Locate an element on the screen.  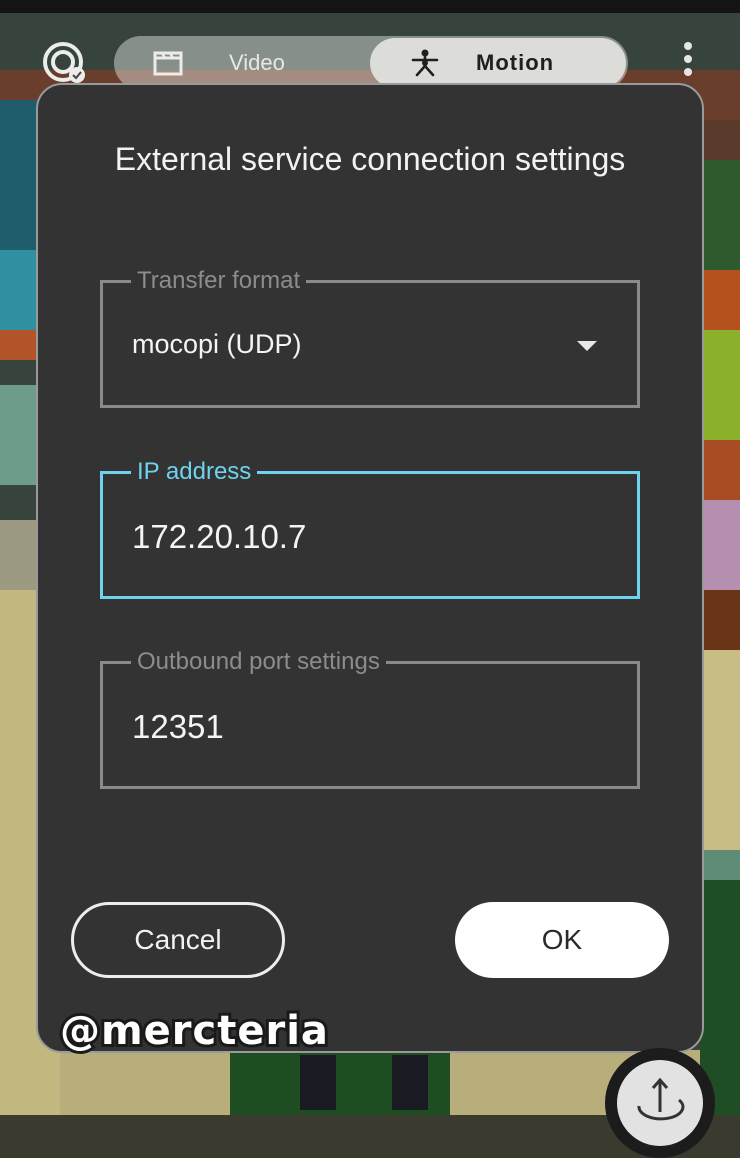
tab-video: Video is located at coordinates (240, 63).